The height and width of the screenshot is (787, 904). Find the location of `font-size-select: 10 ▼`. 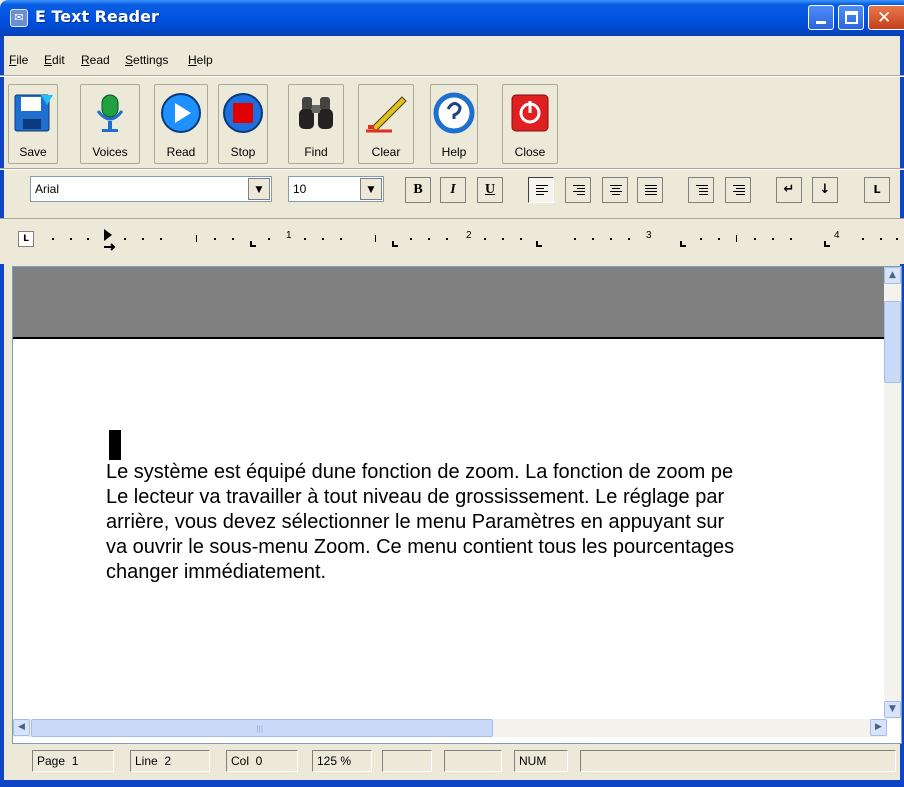

font-size-select: 10 ▼ is located at coordinates (336, 189).